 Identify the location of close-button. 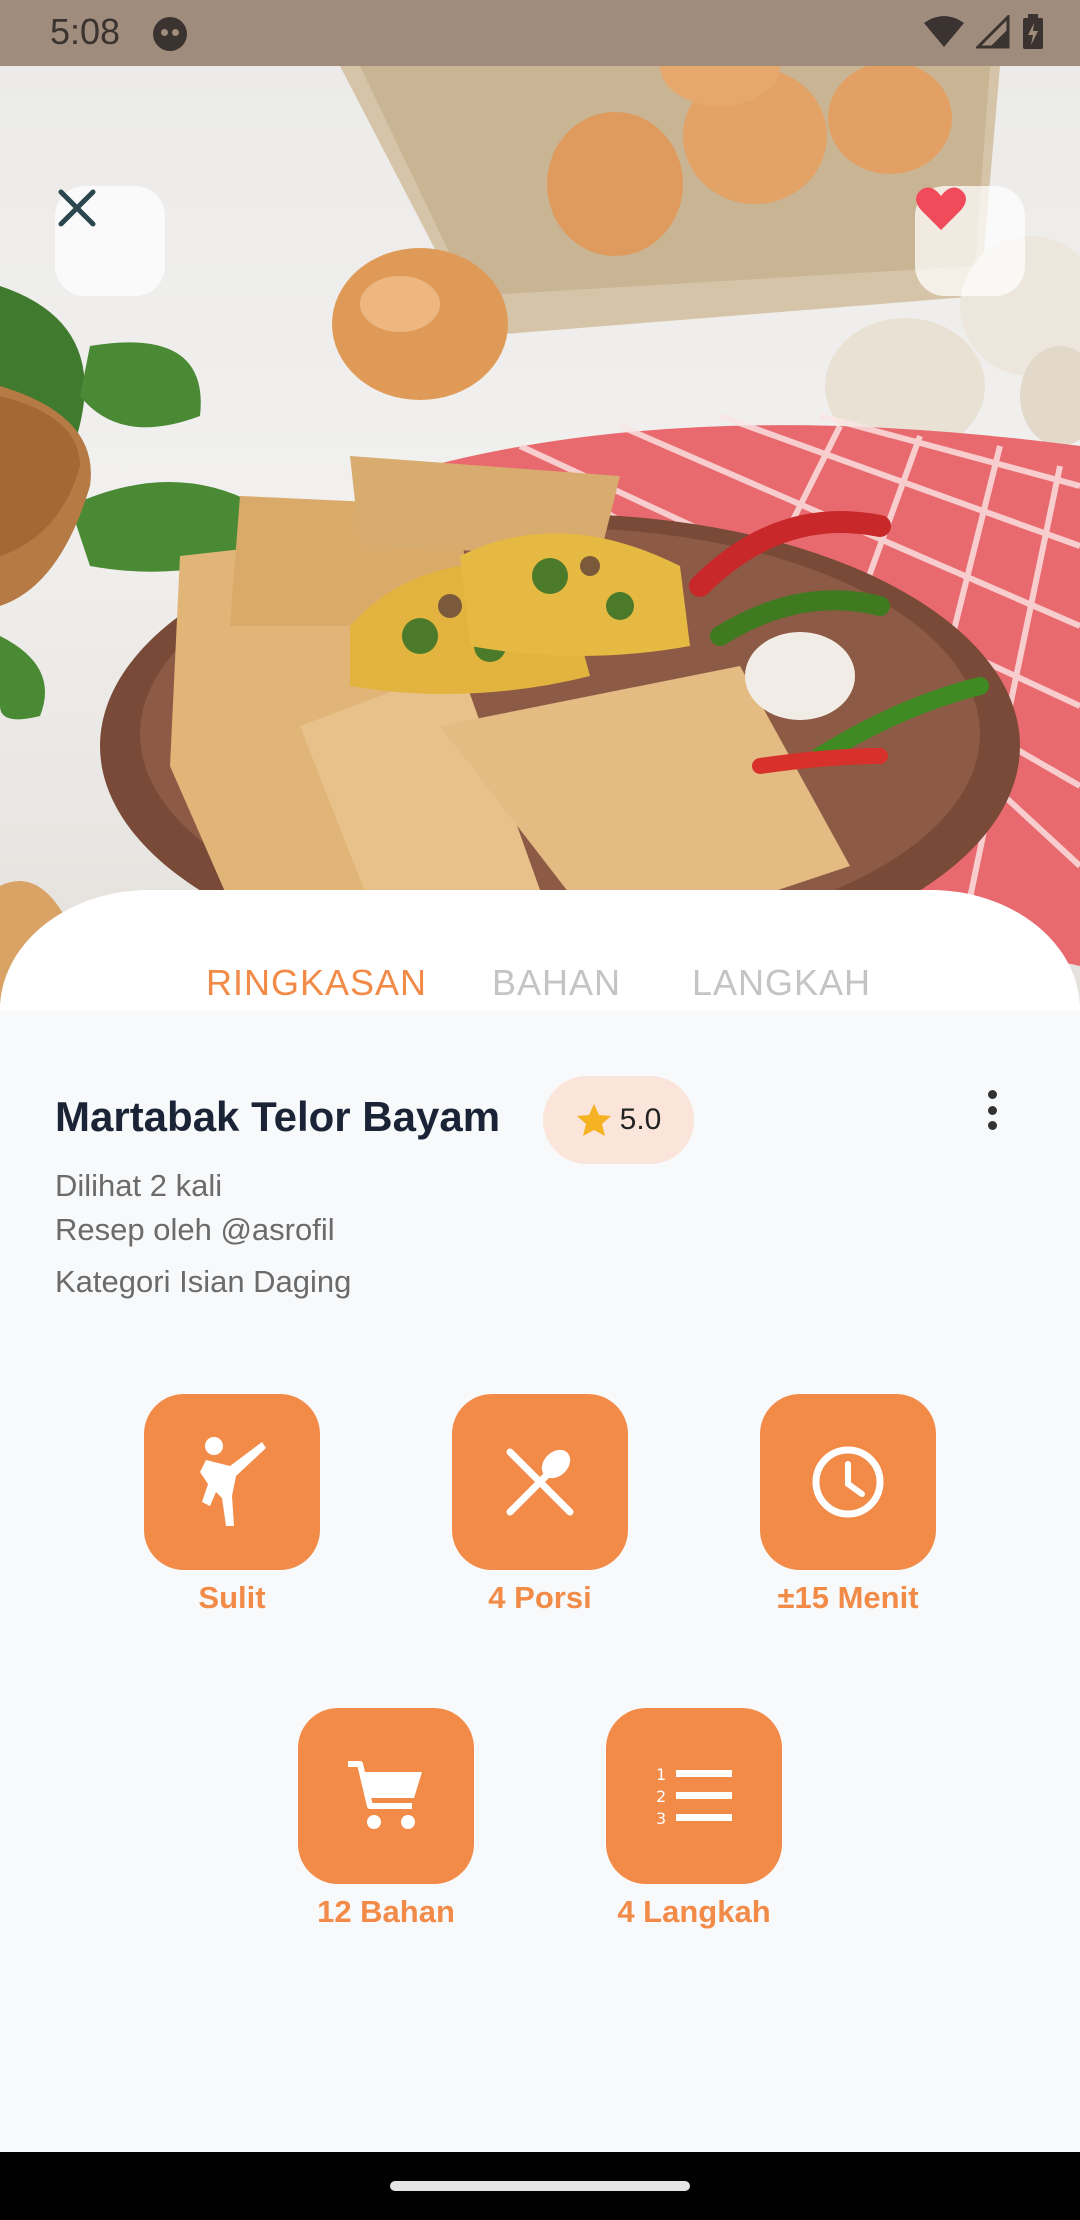
(110, 241).